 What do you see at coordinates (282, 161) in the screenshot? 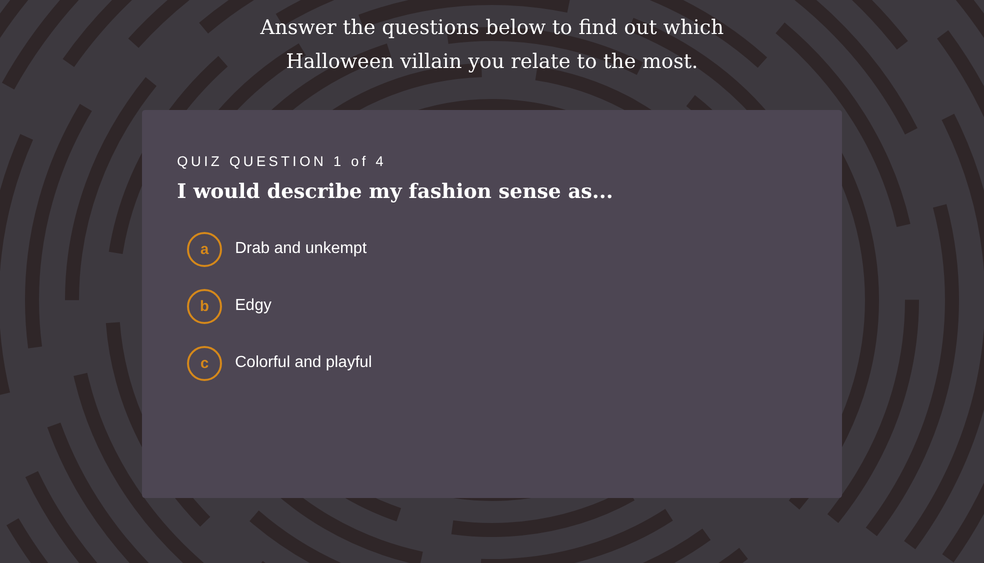
I see `question-counter: QUIZ QUESTION 1 of 4` at bounding box center [282, 161].